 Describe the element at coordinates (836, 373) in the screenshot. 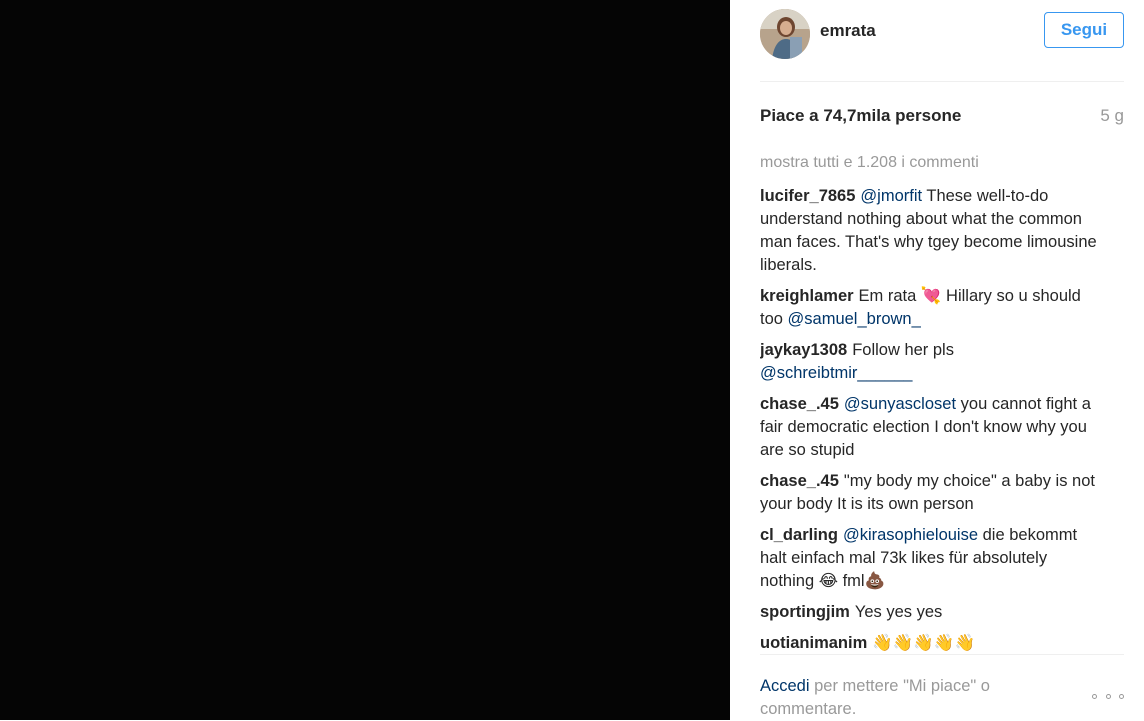

I see `comment-mention: @schreibtmir______` at that location.